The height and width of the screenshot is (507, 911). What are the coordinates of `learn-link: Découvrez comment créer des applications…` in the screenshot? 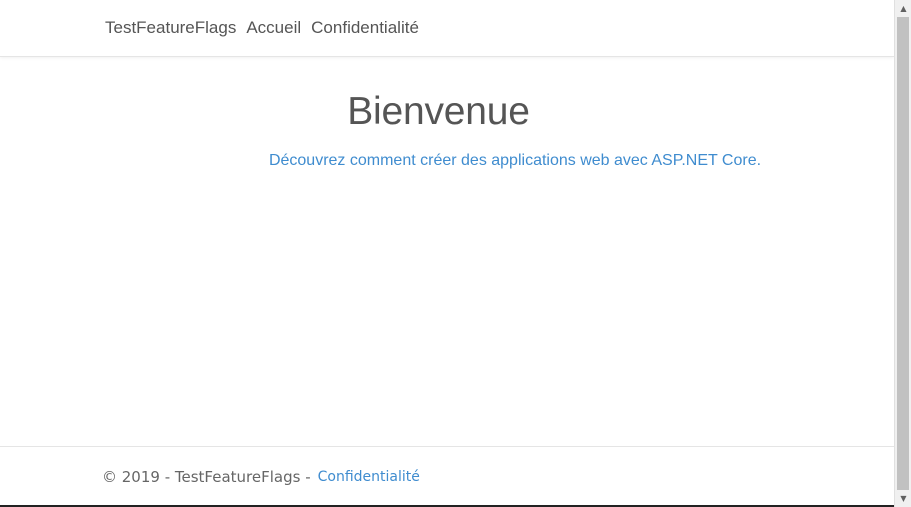 It's located at (515, 160).